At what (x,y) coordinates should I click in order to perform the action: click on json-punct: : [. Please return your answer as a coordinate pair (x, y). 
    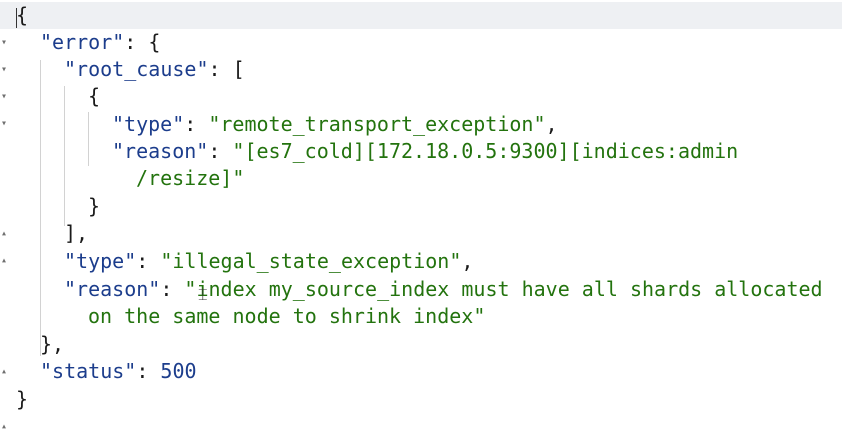
    Looking at the image, I should click on (226, 69).